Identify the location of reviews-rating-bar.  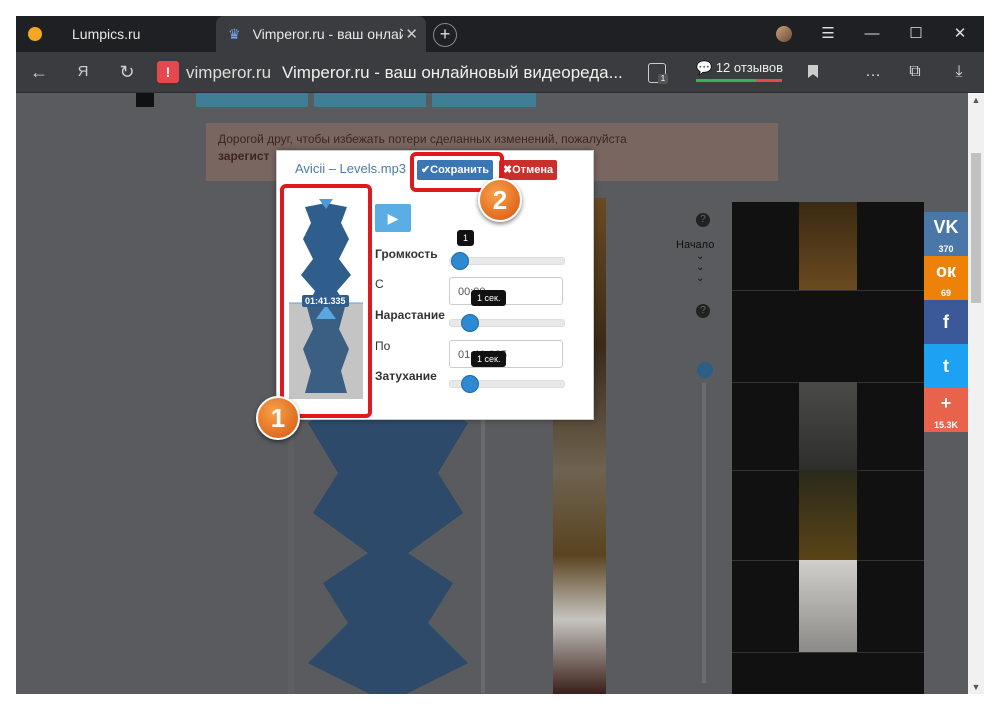
(739, 80).